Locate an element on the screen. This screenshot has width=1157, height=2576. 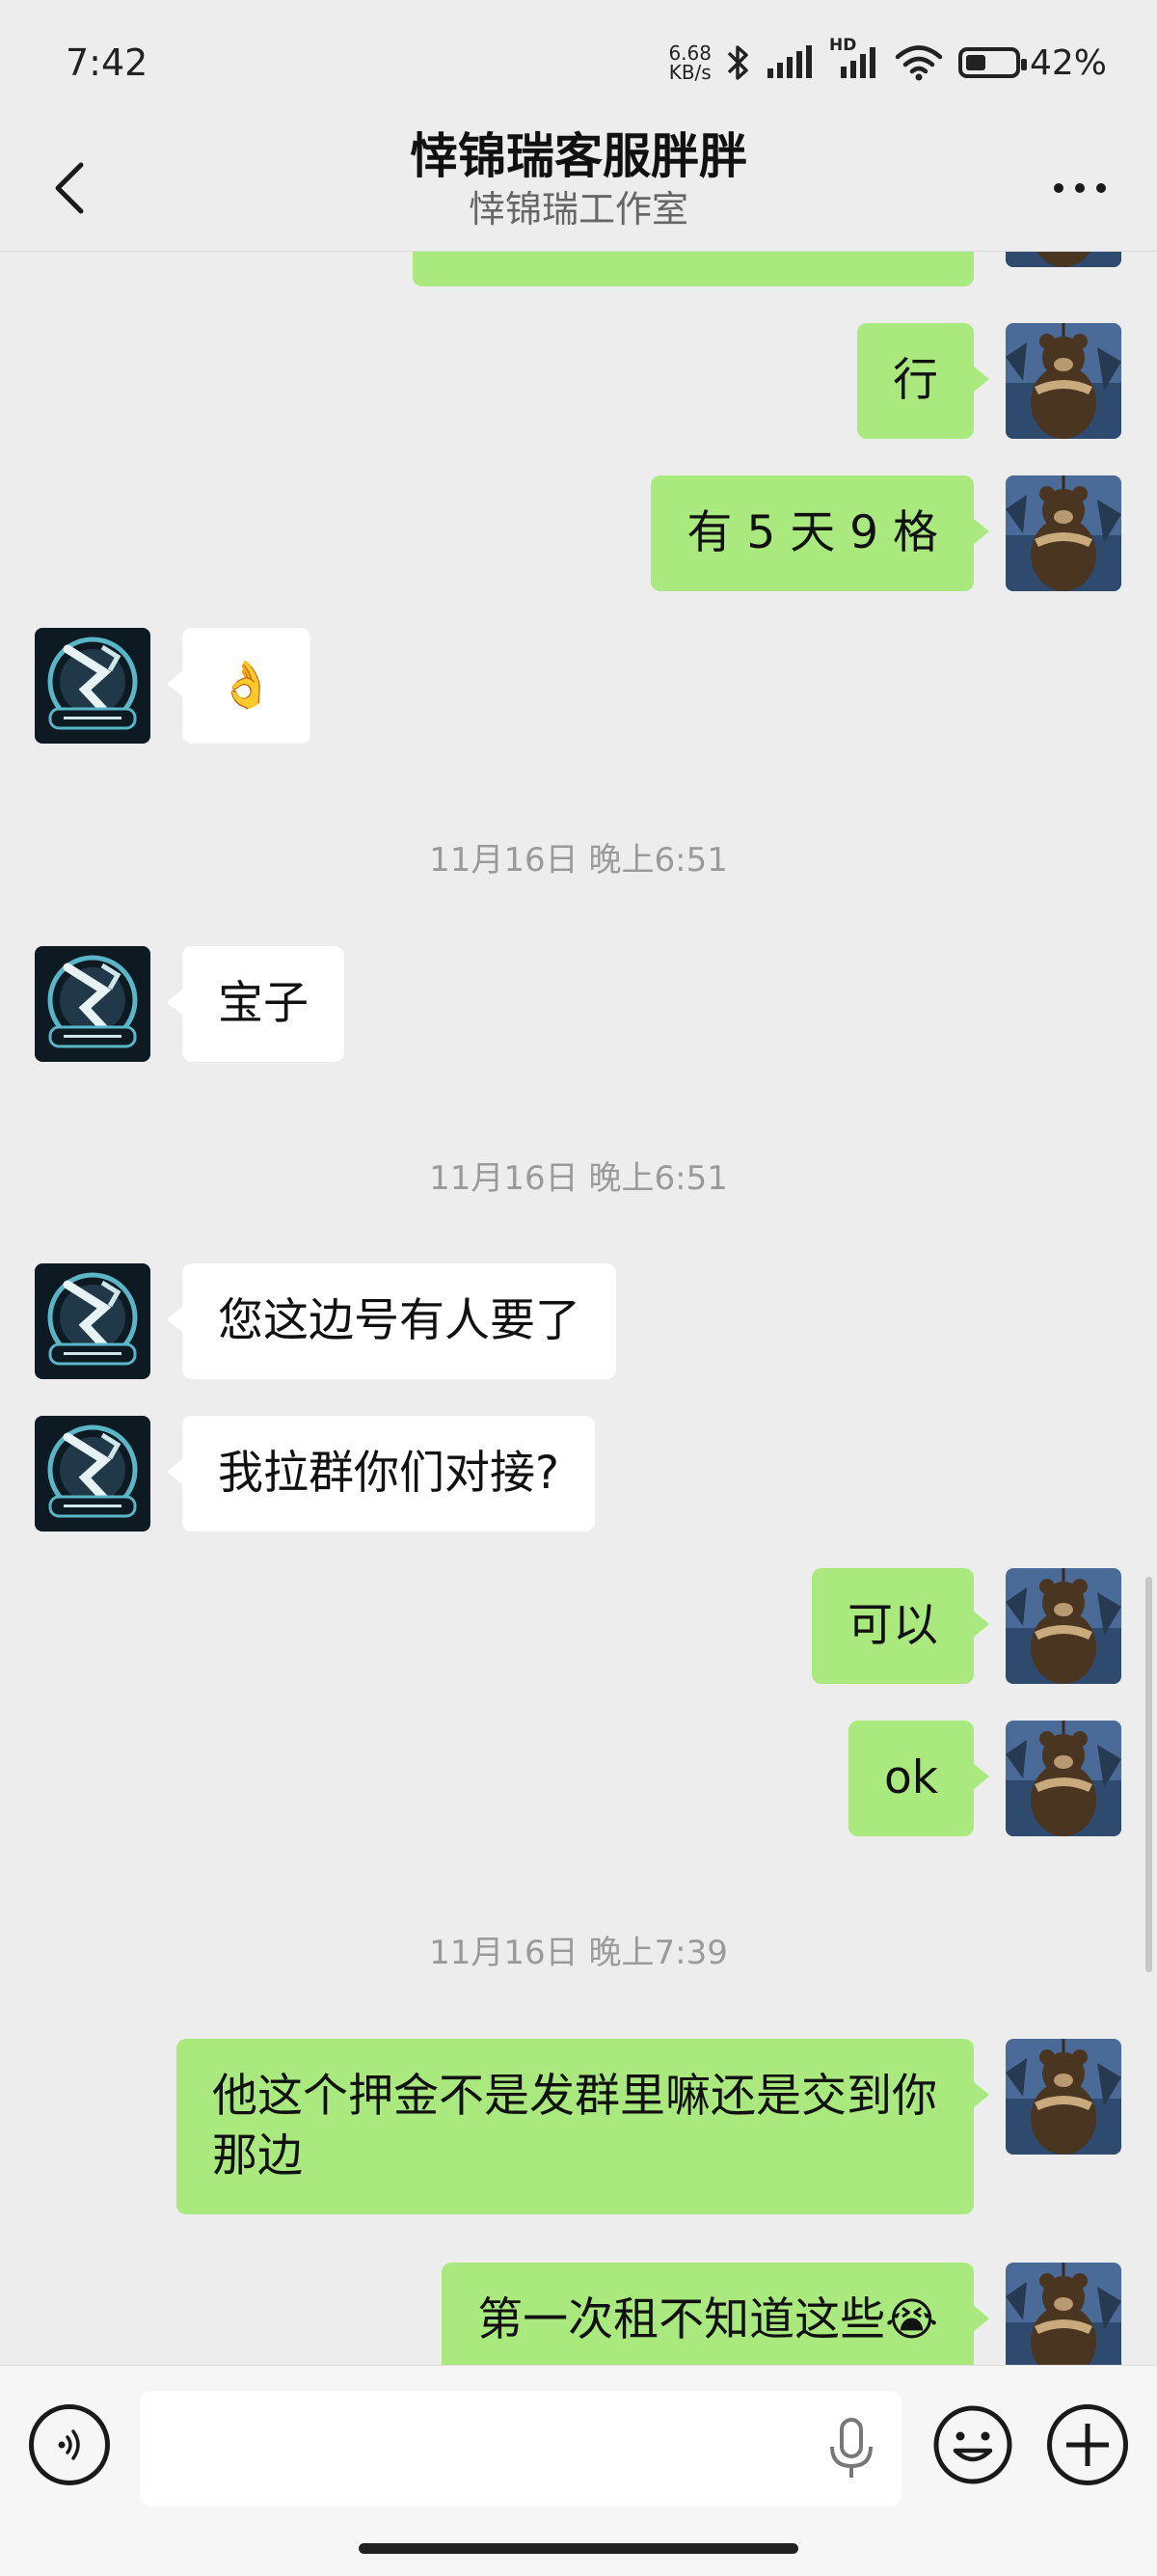
emoji-button is located at coordinates (972, 2444).